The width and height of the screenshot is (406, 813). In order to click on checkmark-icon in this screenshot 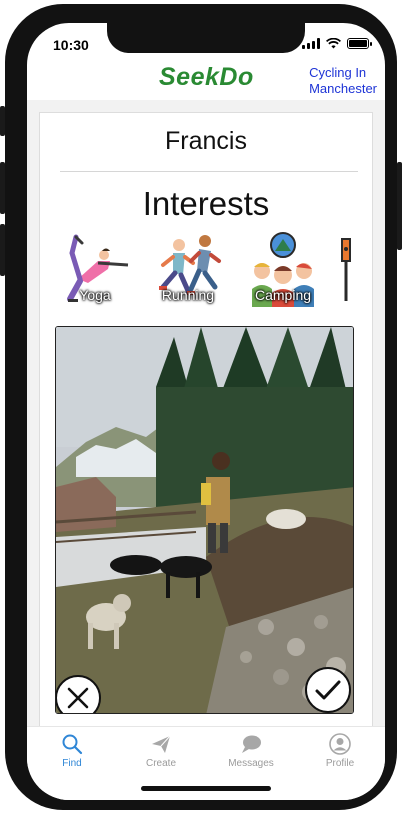, I will do `click(328, 690)`.